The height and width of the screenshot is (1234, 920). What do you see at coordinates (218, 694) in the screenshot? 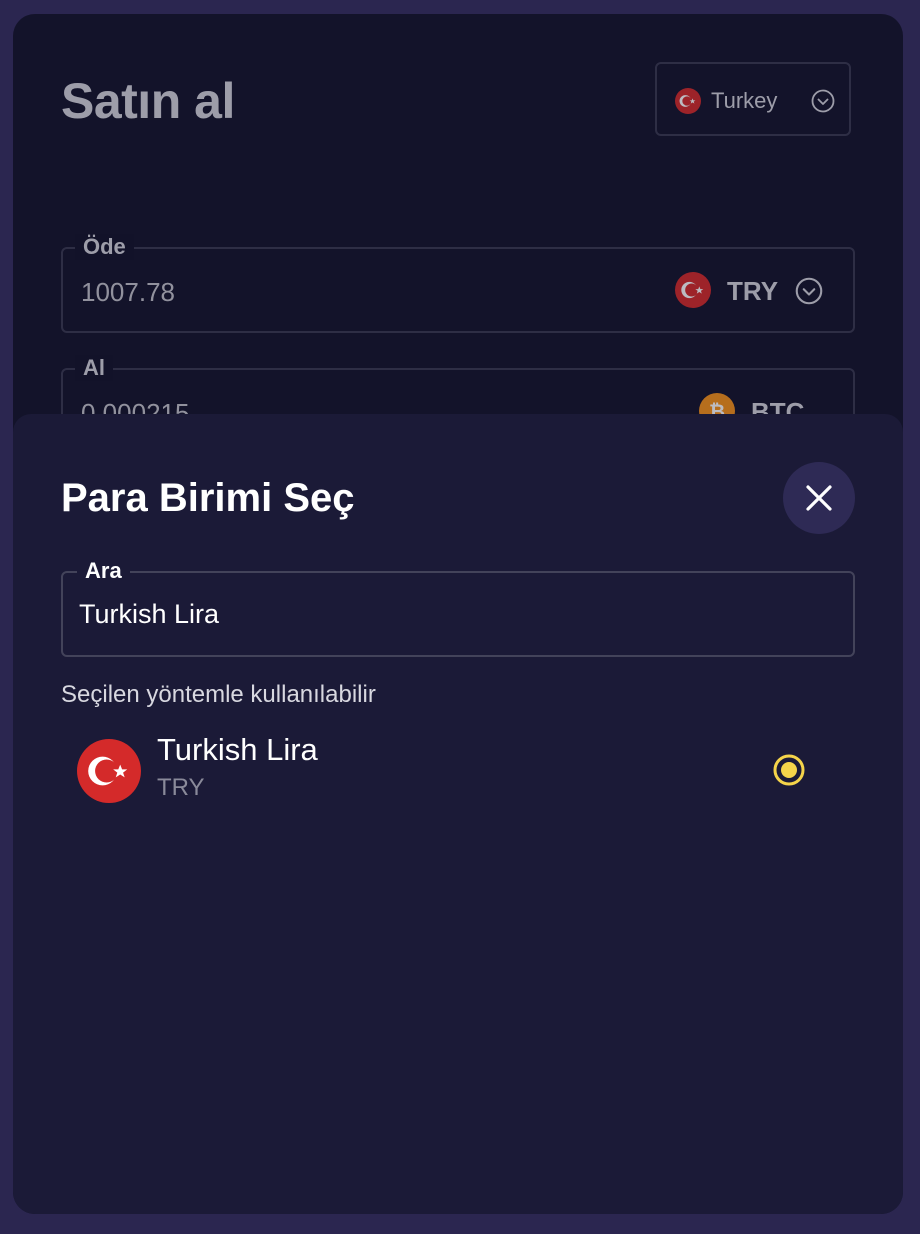
I see `section-label: Seçilen yöntemle kullanılabilir` at bounding box center [218, 694].